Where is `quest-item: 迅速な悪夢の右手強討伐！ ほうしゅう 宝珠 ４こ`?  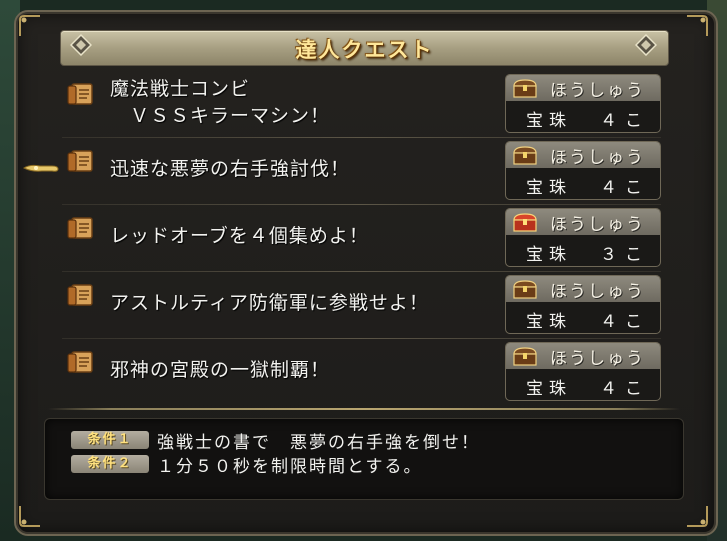 quest-item: 迅速な悪夢の右手強討伐！ ほうしゅう 宝珠 ４こ is located at coordinates (363, 171).